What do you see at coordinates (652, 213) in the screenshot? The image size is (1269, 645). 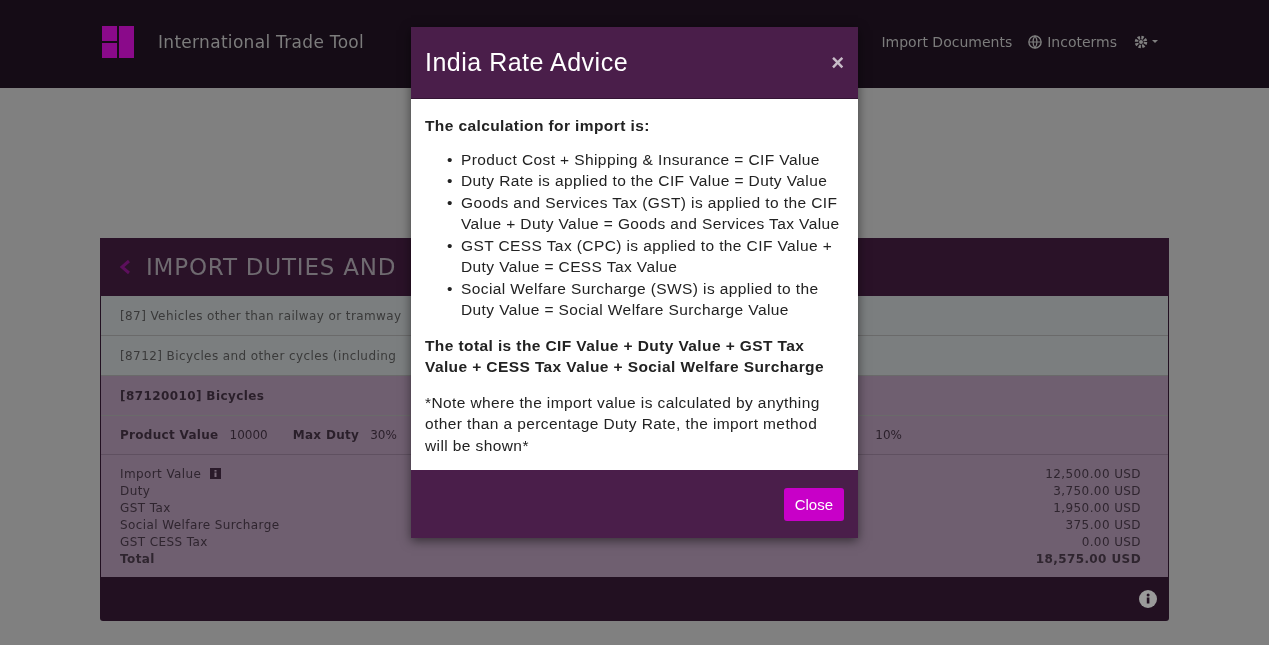 I see `calculation-step: Goods and Services Tax (GST) is applied to the CIF Value + Duty Value = Goods and Services Tax Value` at bounding box center [652, 213].